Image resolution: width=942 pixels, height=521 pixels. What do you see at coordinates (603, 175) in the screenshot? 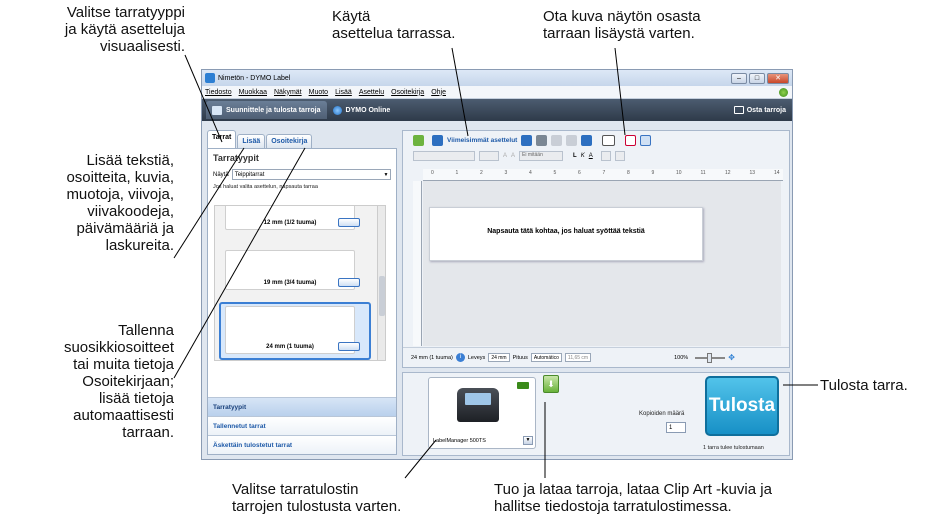
I see `horizontal-ruler: 0 1 2 3 4 5 6 7 8 9 10 11 12 13 14` at bounding box center [603, 175].